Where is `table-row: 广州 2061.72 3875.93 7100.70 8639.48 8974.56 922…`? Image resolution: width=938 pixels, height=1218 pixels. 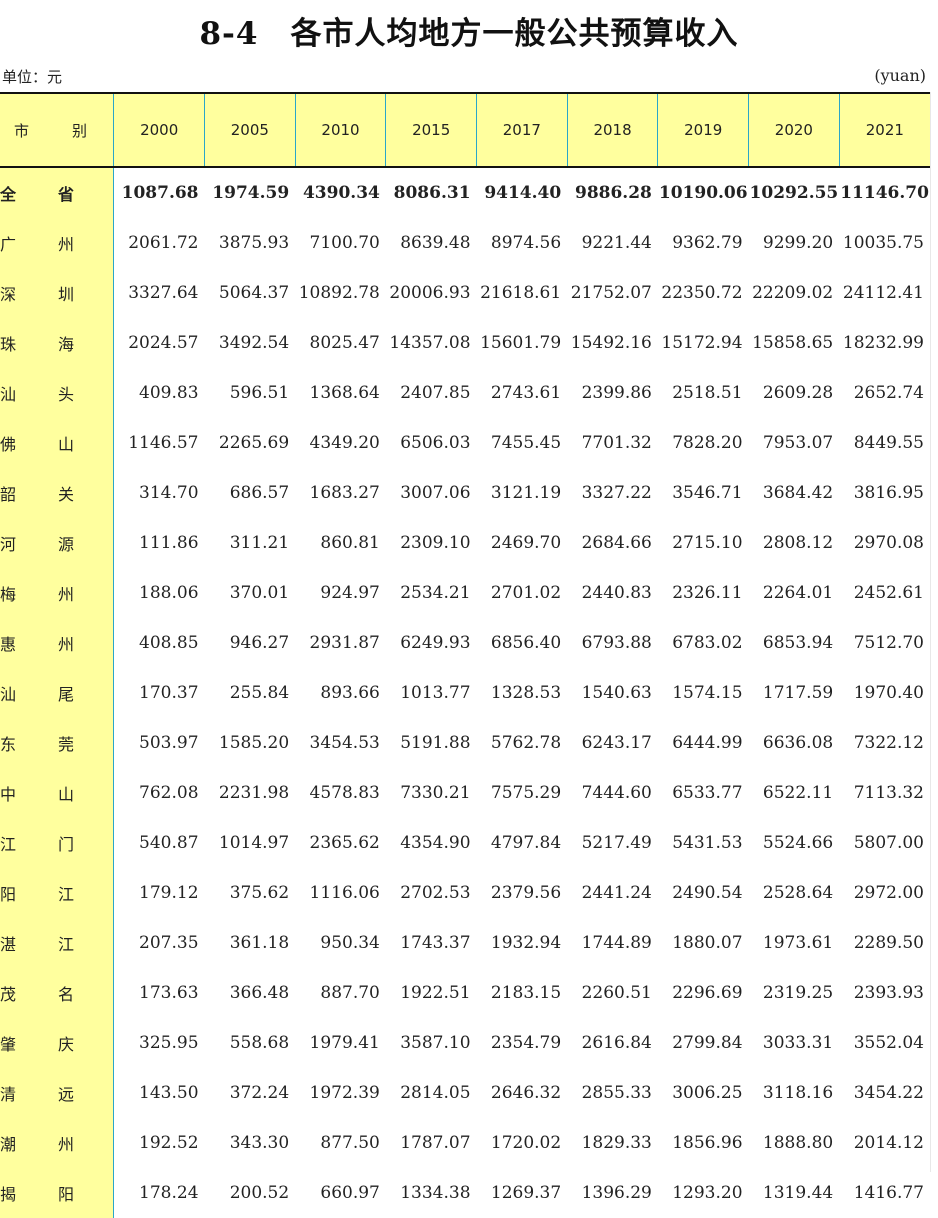
table-row: 广州 2061.72 3875.93 7100.70 8639.48 8974.56 922… is located at coordinates (465, 243).